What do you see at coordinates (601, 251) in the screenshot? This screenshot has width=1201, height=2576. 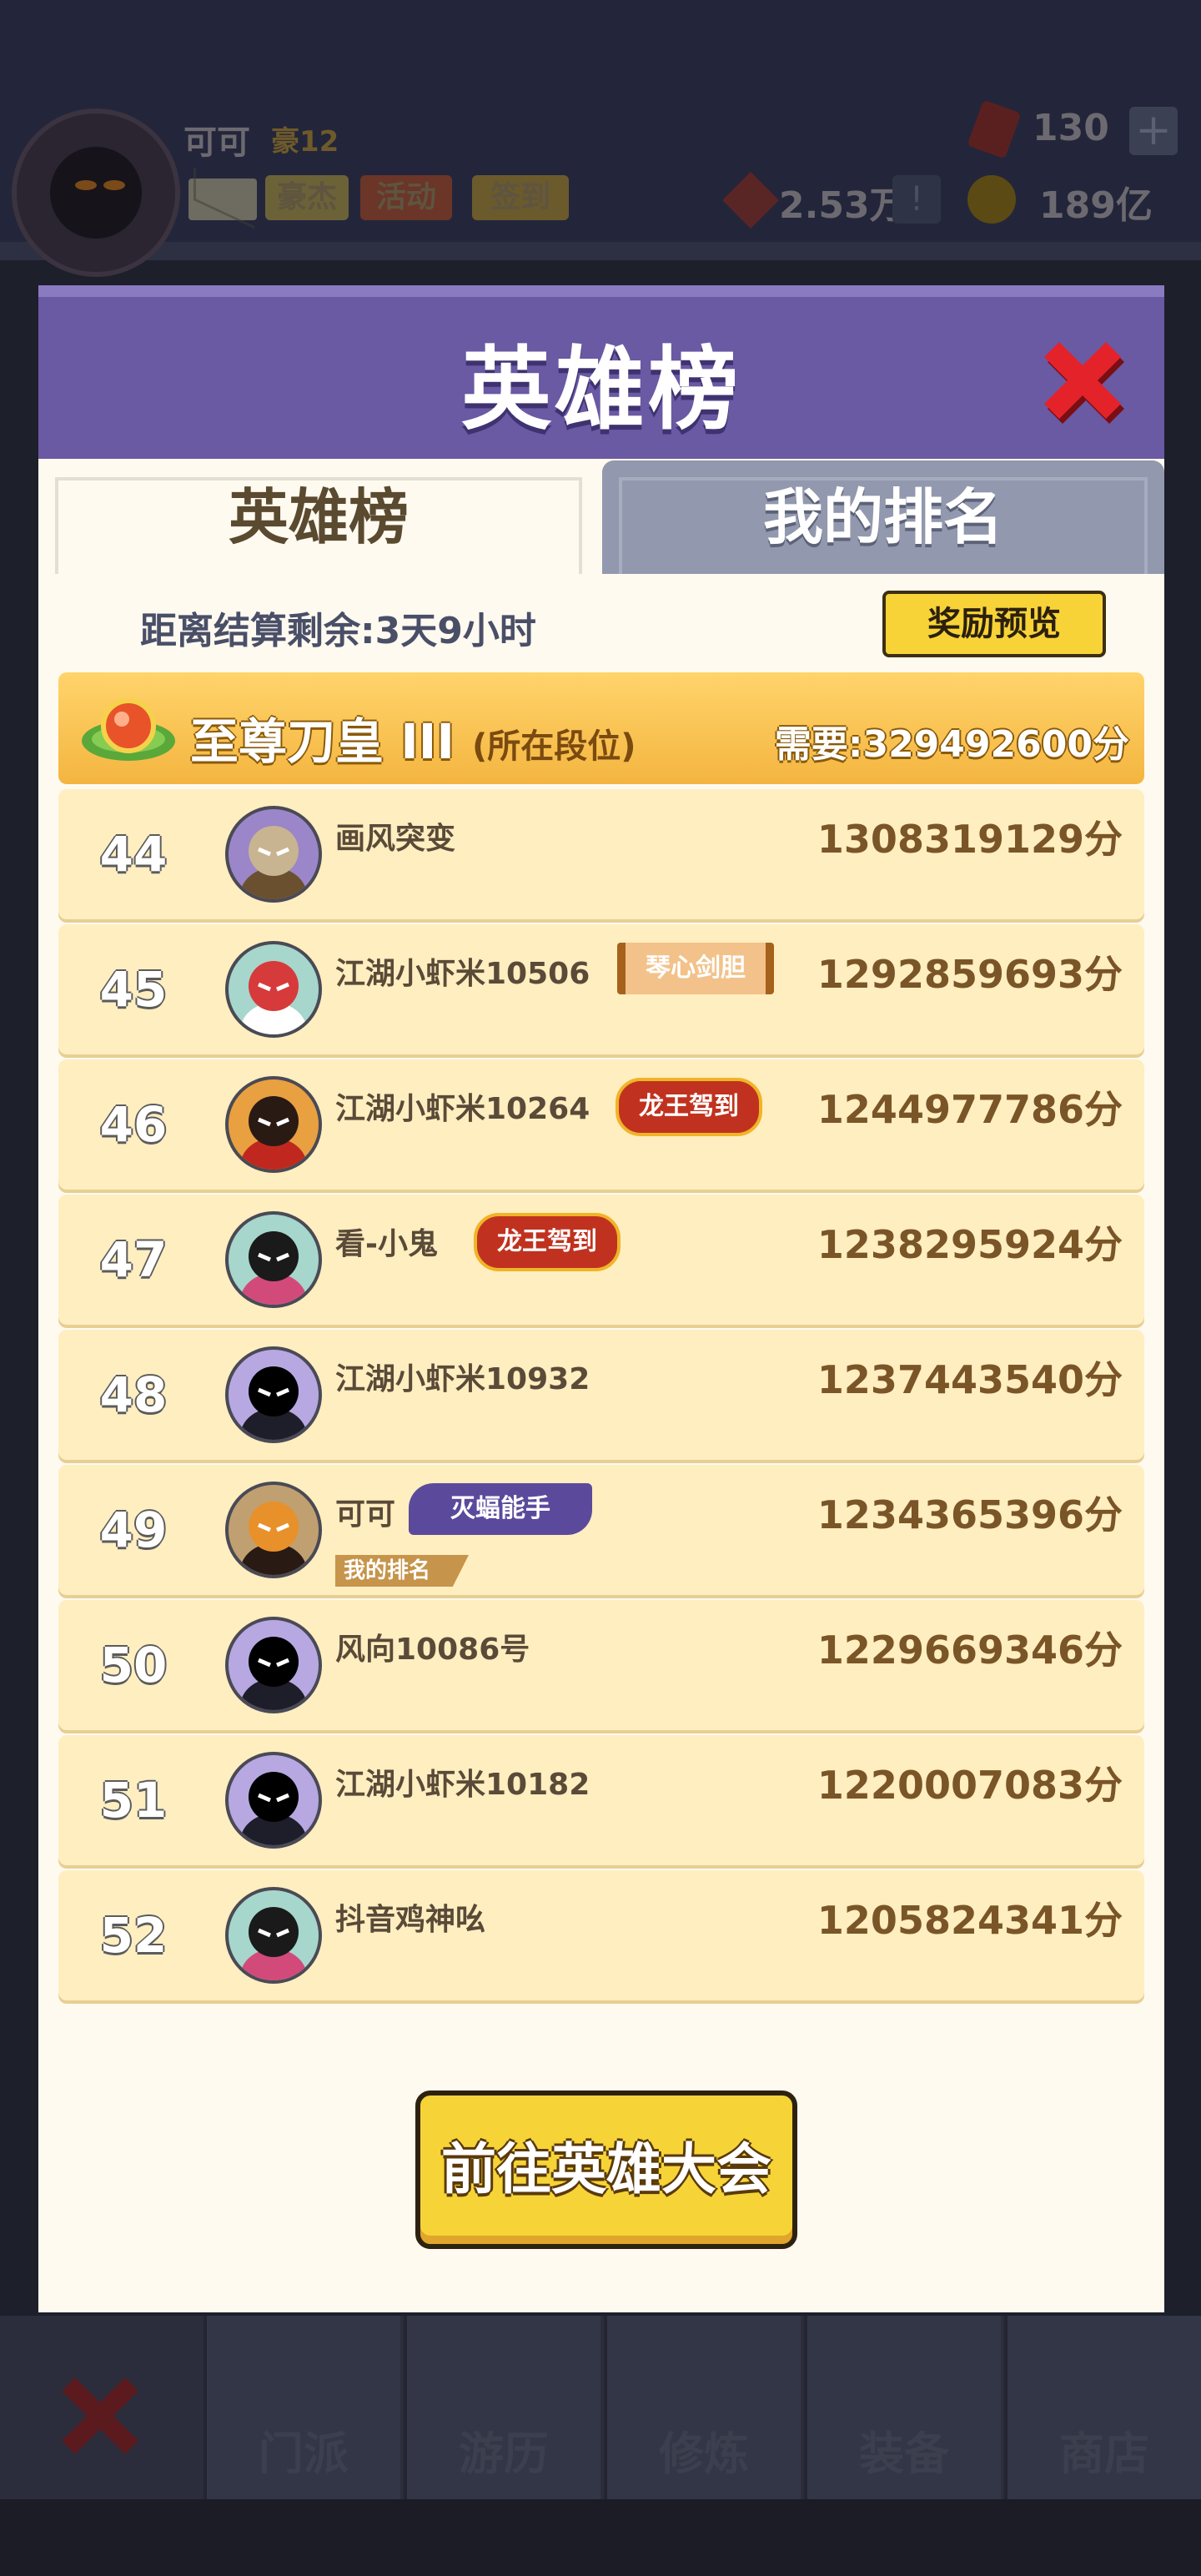 I see `hud-divider` at bounding box center [601, 251].